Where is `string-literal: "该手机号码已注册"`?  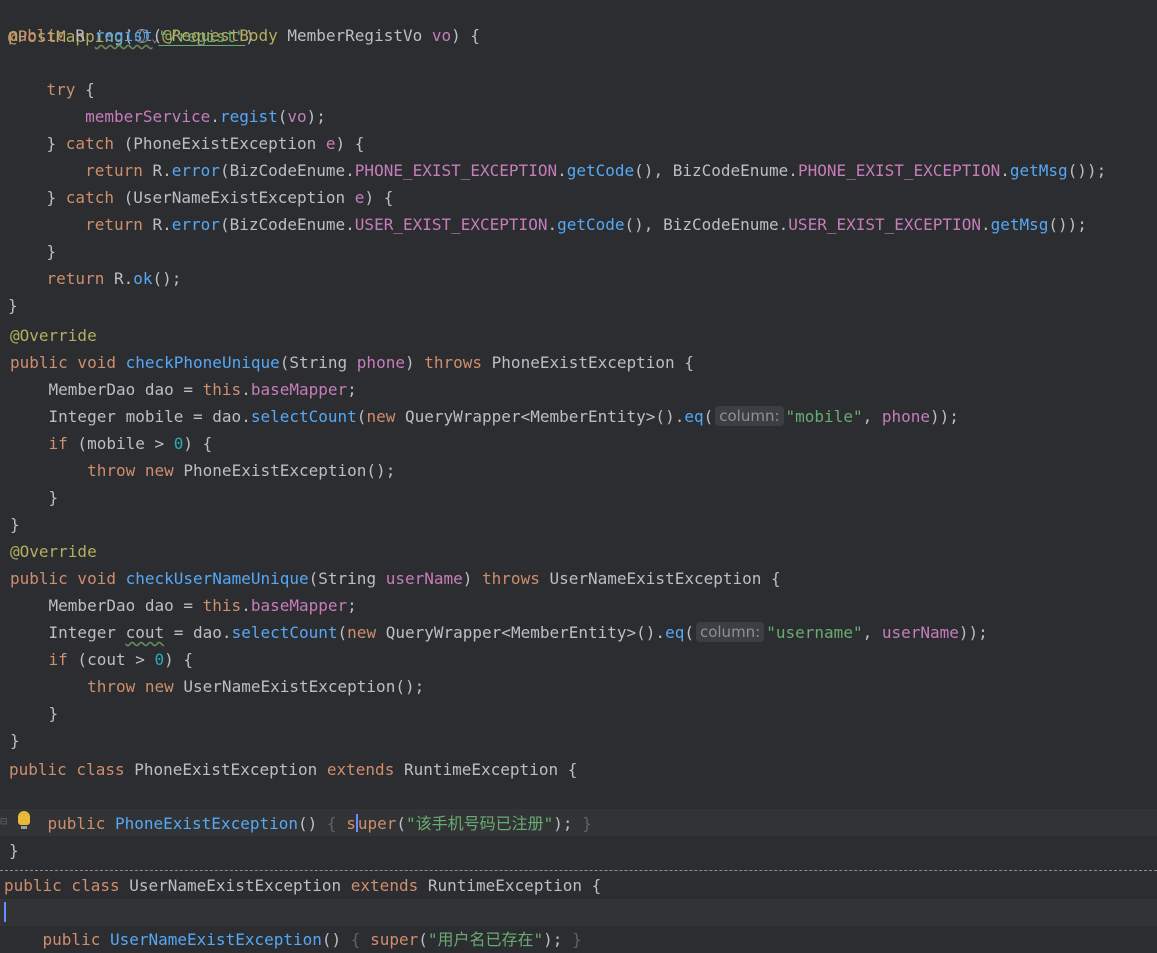 string-literal: "该手机号码已注册" is located at coordinates (480, 823).